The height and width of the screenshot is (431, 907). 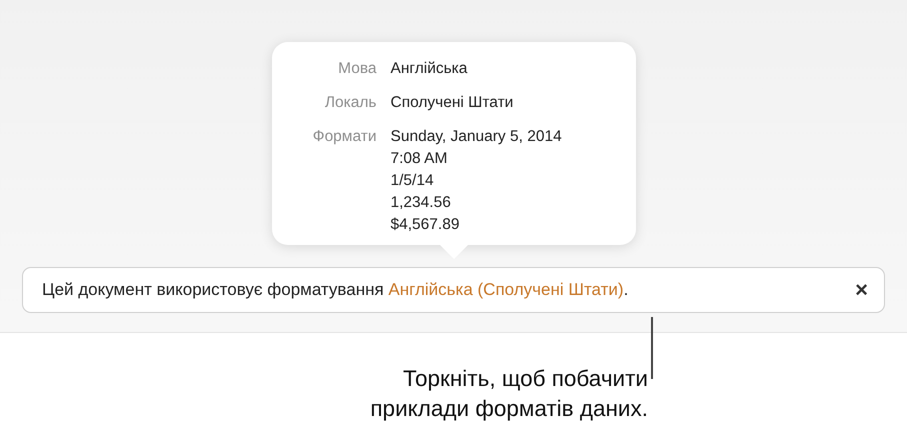 What do you see at coordinates (652, 348) in the screenshot?
I see `leader-line` at bounding box center [652, 348].